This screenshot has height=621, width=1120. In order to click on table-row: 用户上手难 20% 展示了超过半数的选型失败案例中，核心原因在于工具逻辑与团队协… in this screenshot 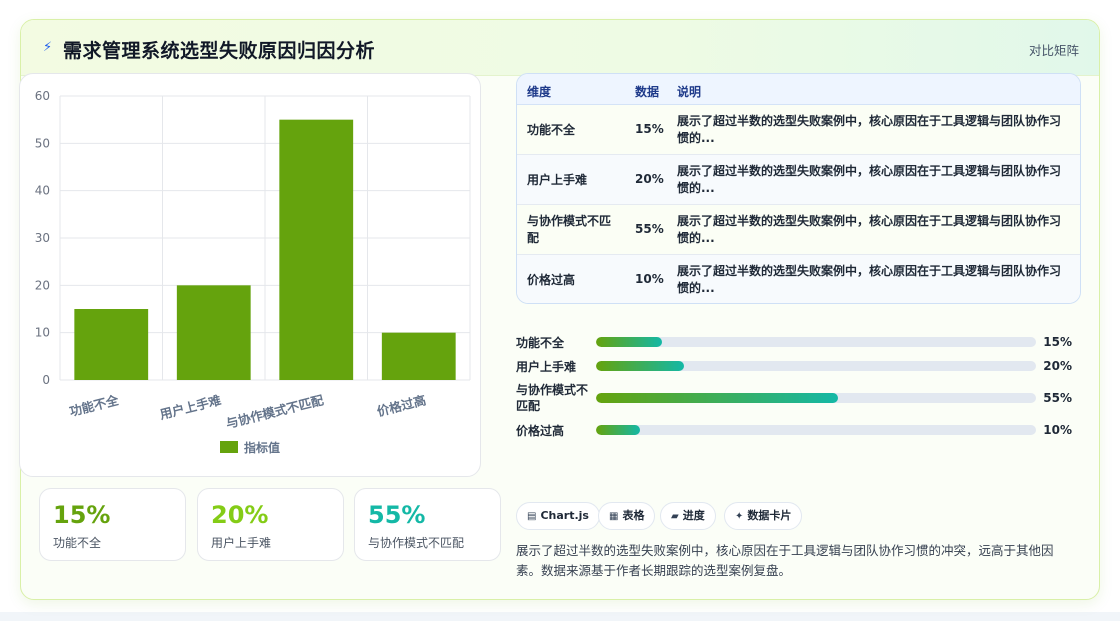, I will do `click(798, 180)`.